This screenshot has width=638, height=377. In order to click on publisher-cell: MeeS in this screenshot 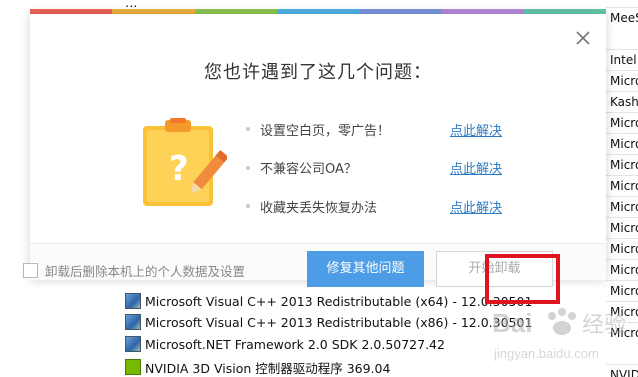, I will do `click(622, 17)`.